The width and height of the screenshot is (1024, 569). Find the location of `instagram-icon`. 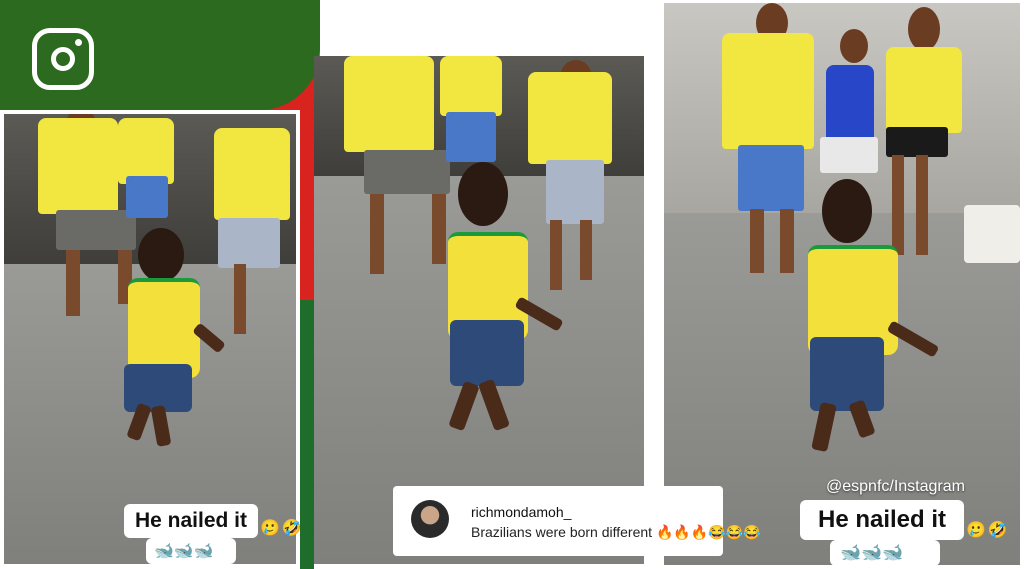

instagram-icon is located at coordinates (63, 59).